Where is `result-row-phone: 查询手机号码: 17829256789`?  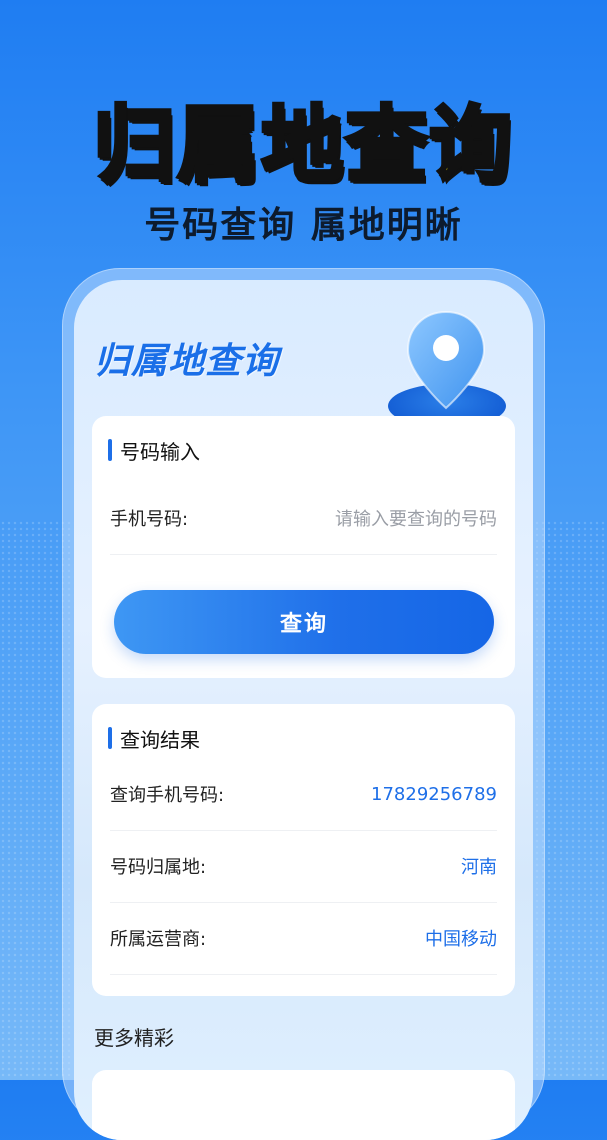 result-row-phone: 查询手机号码: 17829256789 is located at coordinates (303, 794).